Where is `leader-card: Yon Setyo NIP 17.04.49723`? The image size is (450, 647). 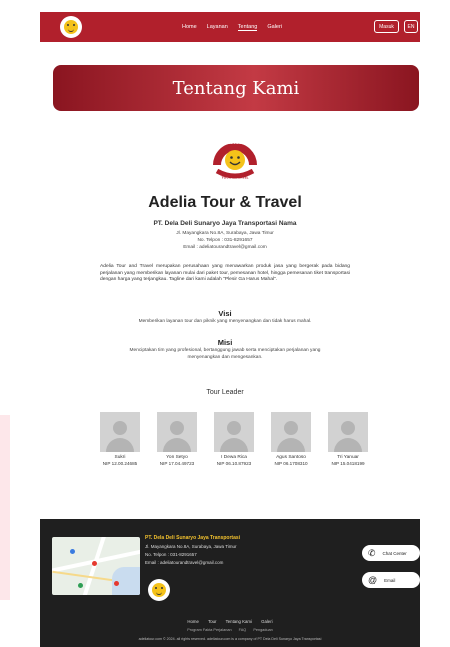 leader-card: Yon Setyo NIP 17.04.49723 is located at coordinates (177, 439).